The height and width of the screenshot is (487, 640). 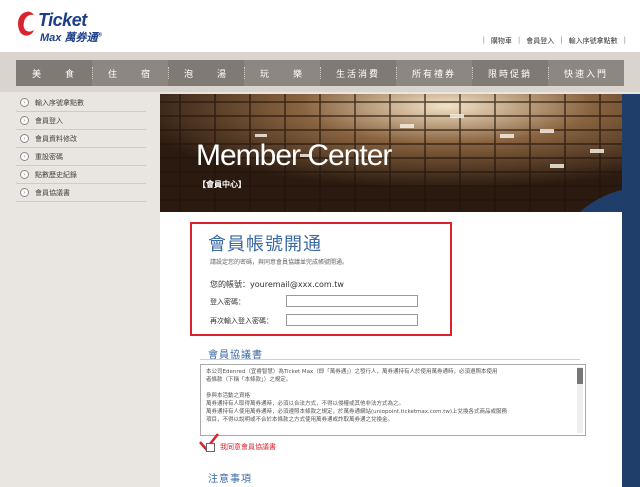 I want to click on logo-swirl-icon, so click(x=26, y=23).